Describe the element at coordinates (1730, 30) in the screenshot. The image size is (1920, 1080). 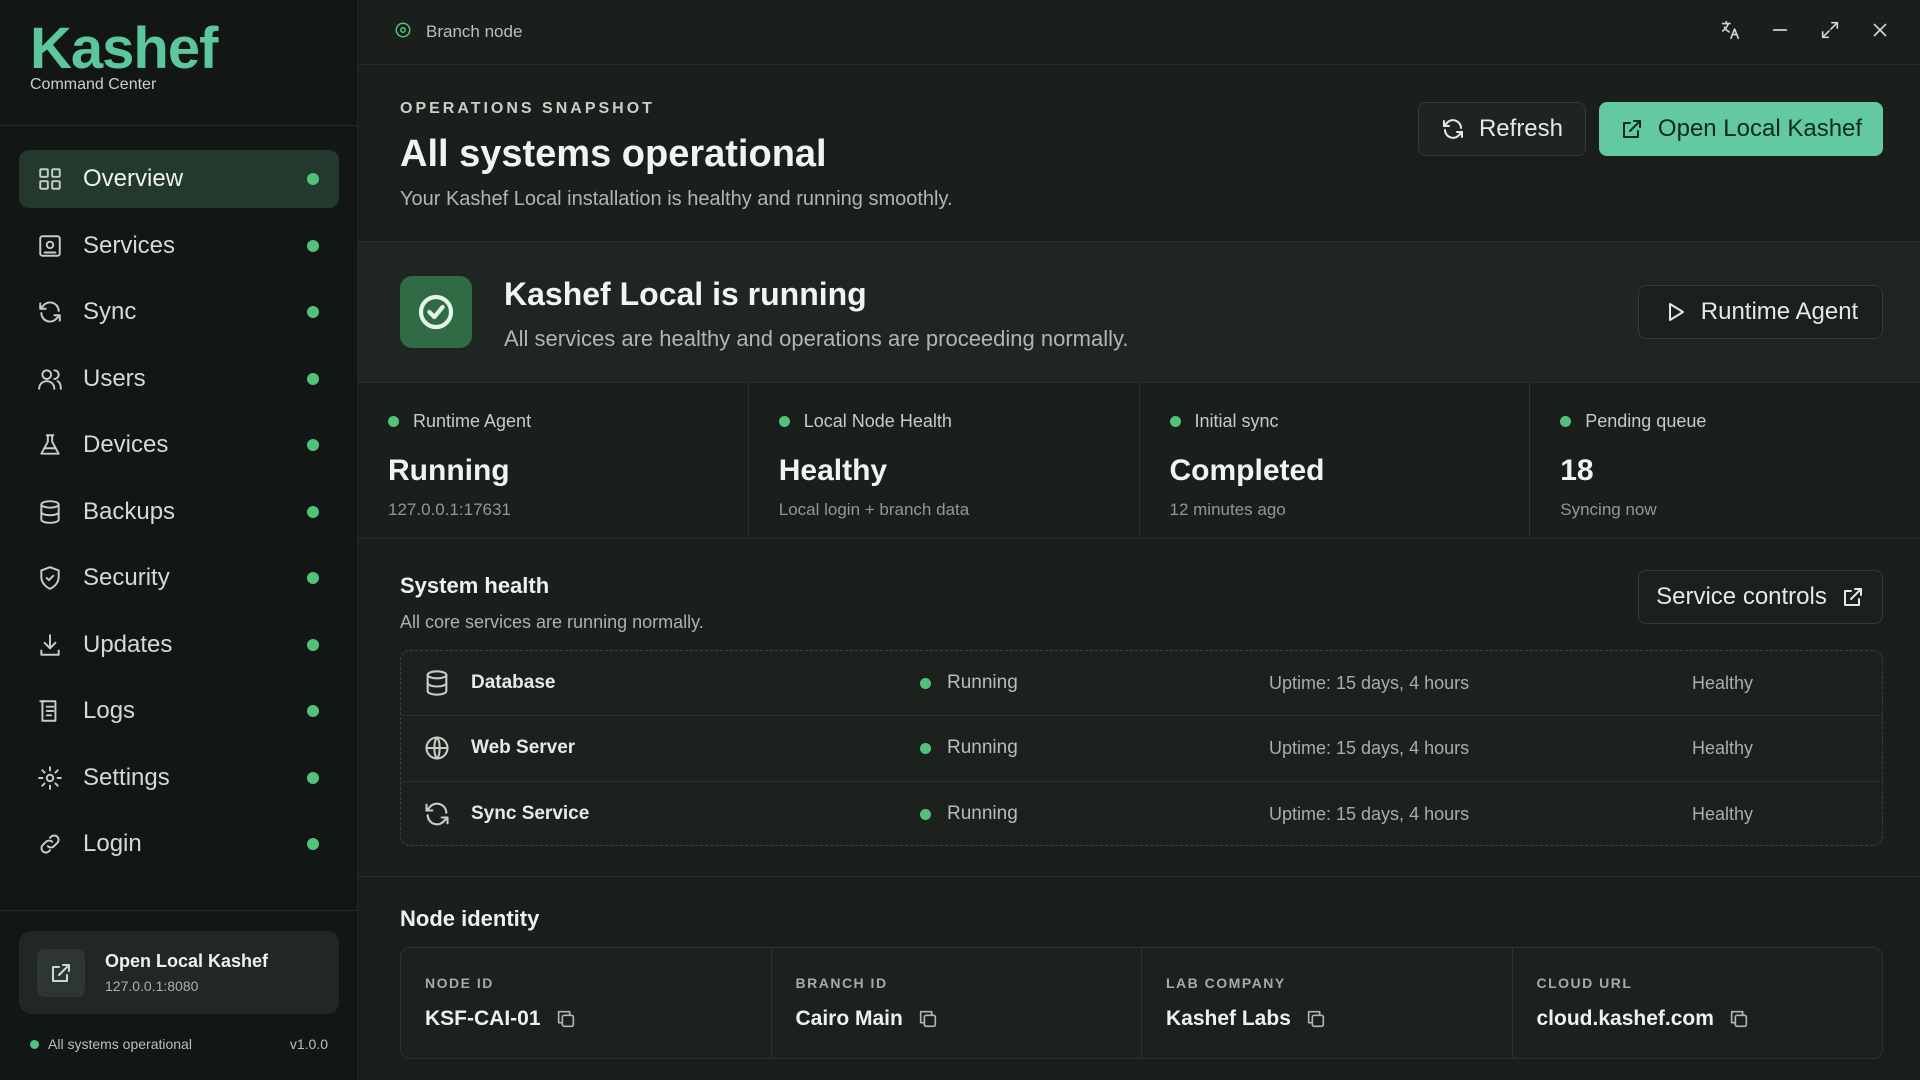
I see `translate-icon` at that location.